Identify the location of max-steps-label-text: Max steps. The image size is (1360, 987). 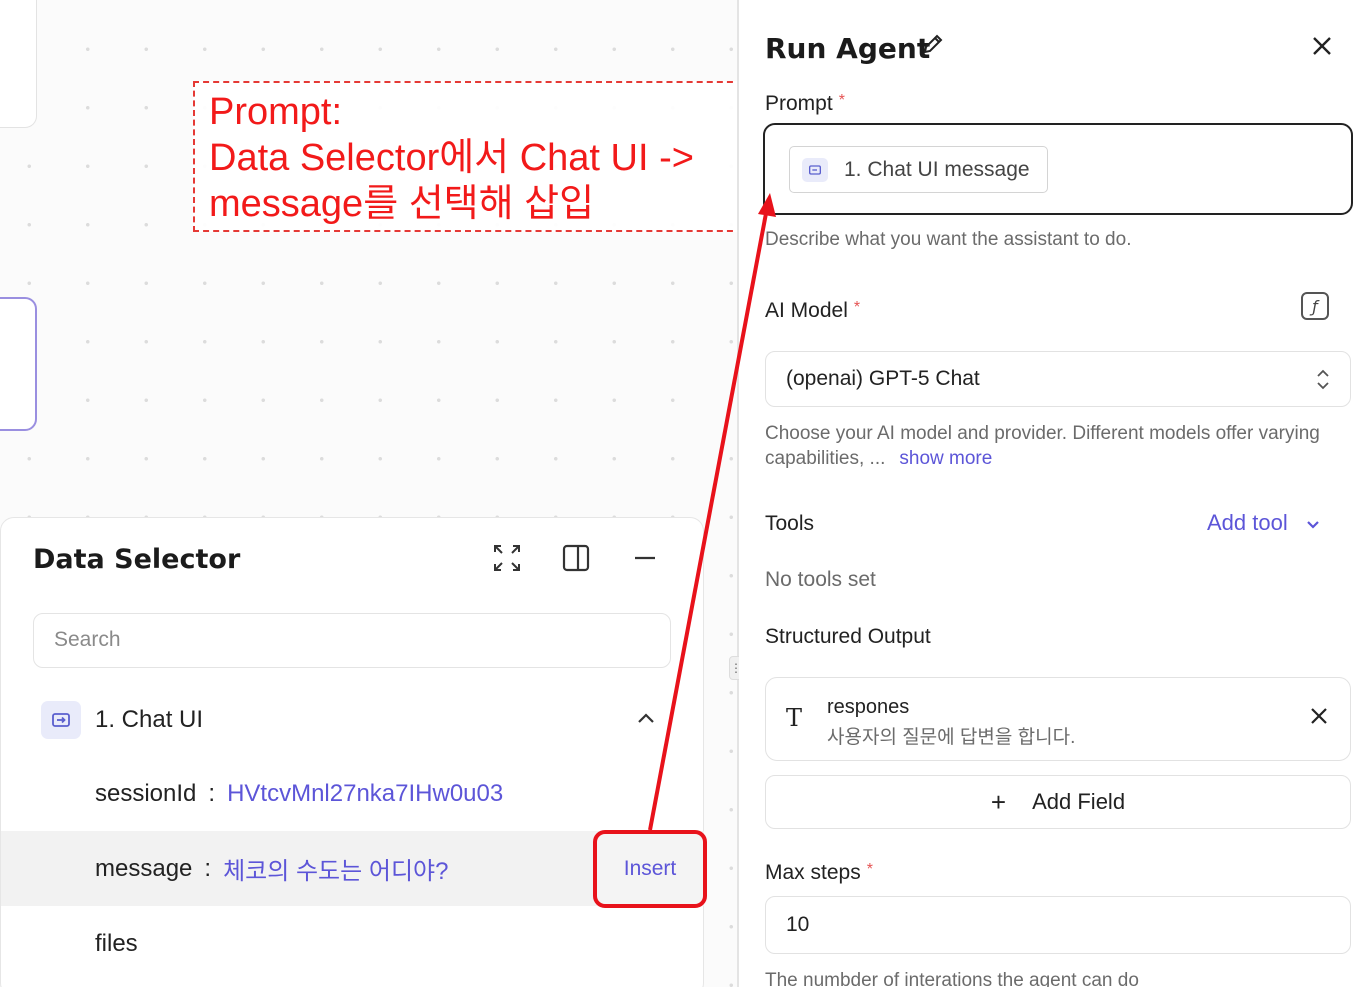
(813, 872).